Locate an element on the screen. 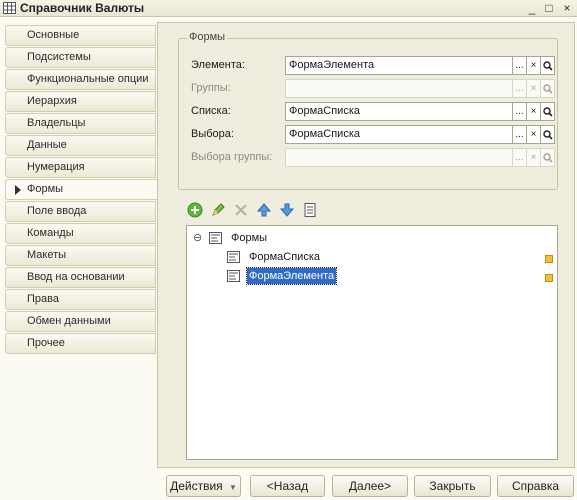 The width and height of the screenshot is (577, 500). form-folder-icon is located at coordinates (215, 240).